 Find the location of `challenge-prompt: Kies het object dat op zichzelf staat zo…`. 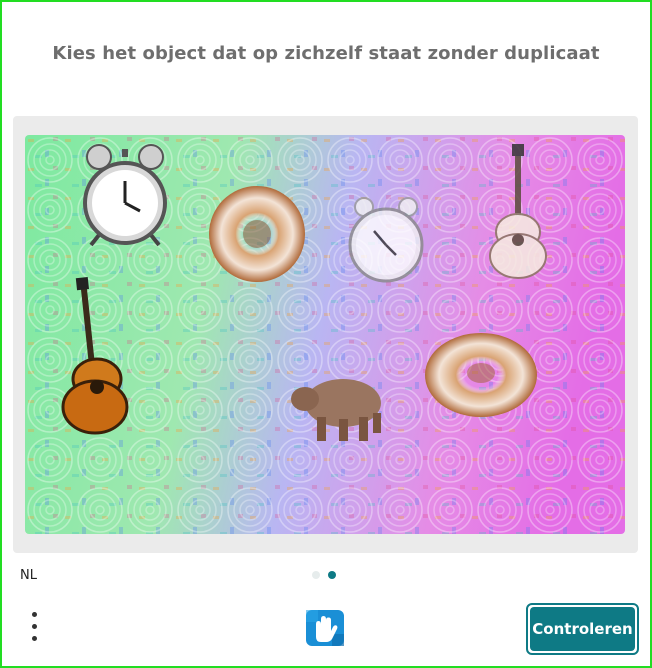

challenge-prompt: Kies het object dat op zichzelf staat zo… is located at coordinates (326, 53).